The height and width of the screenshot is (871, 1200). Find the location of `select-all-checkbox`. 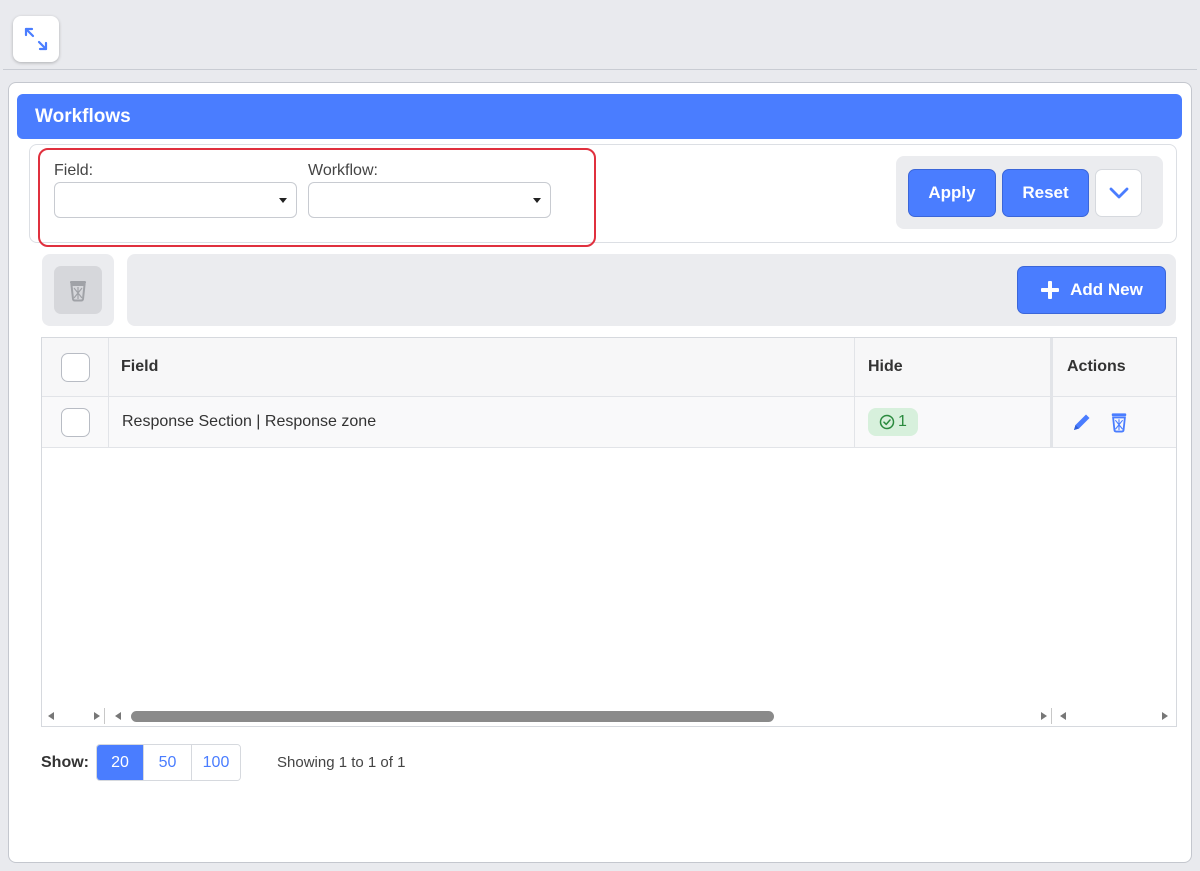

select-all-checkbox is located at coordinates (75, 367).